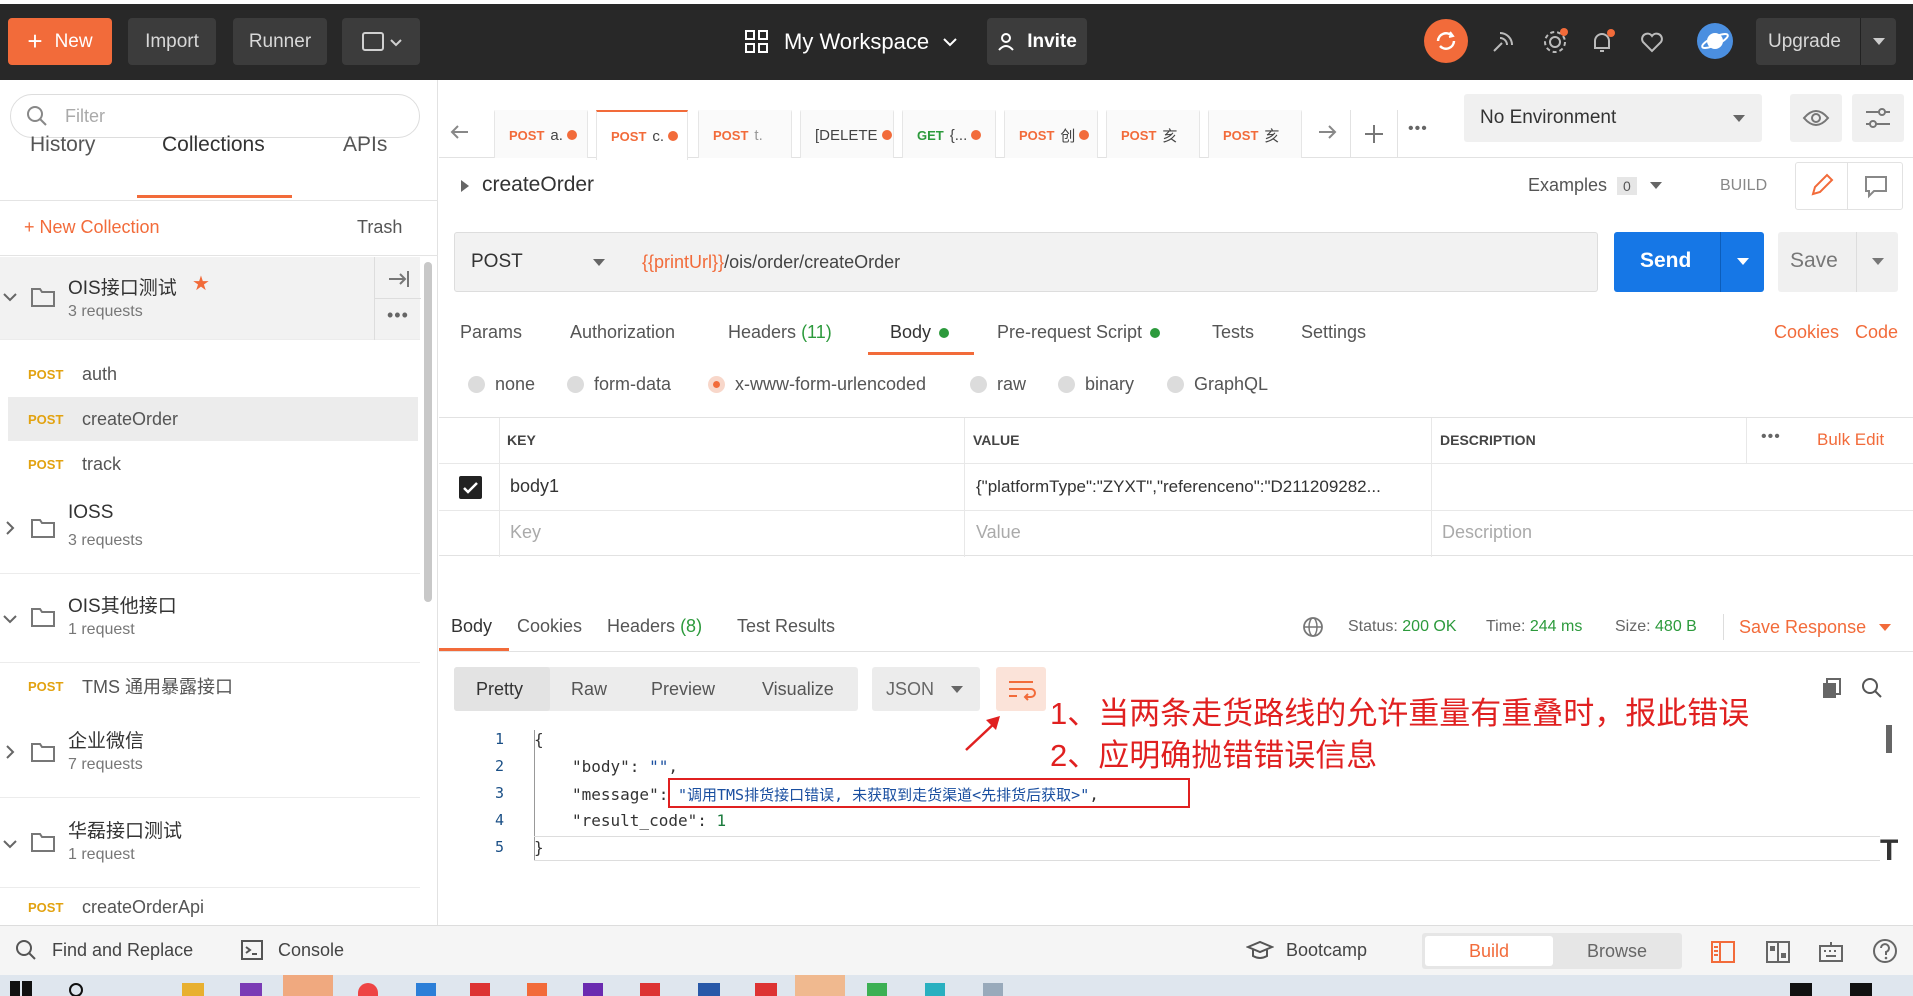  What do you see at coordinates (215, 116) in the screenshot?
I see `filter-input: Filter` at bounding box center [215, 116].